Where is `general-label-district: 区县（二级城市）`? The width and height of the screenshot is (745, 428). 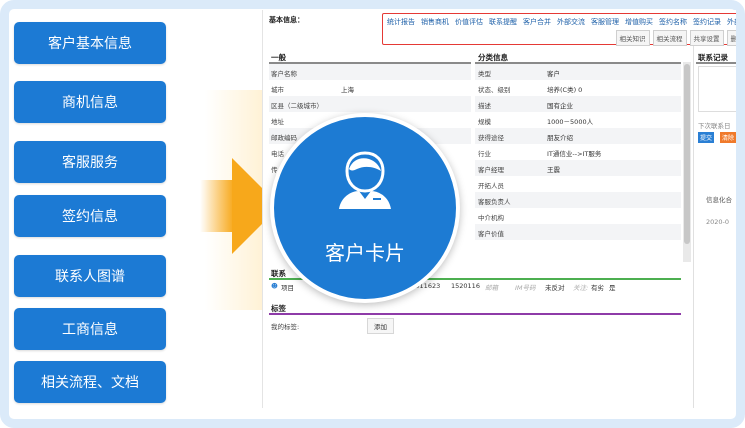 general-label-district: 区县（二级城市） is located at coordinates (297, 106).